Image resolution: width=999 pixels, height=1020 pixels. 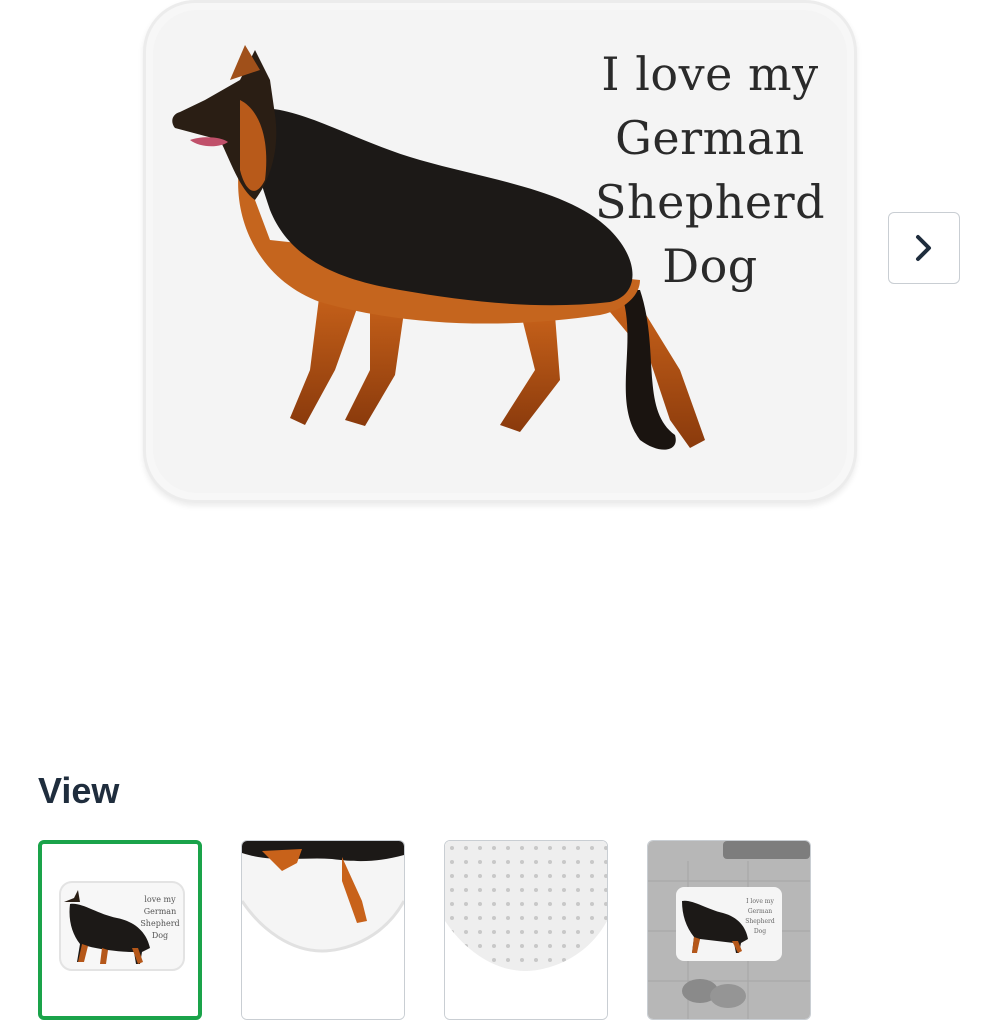 I want to click on mat-caption-line: Shepherd, so click(x=710, y=202).